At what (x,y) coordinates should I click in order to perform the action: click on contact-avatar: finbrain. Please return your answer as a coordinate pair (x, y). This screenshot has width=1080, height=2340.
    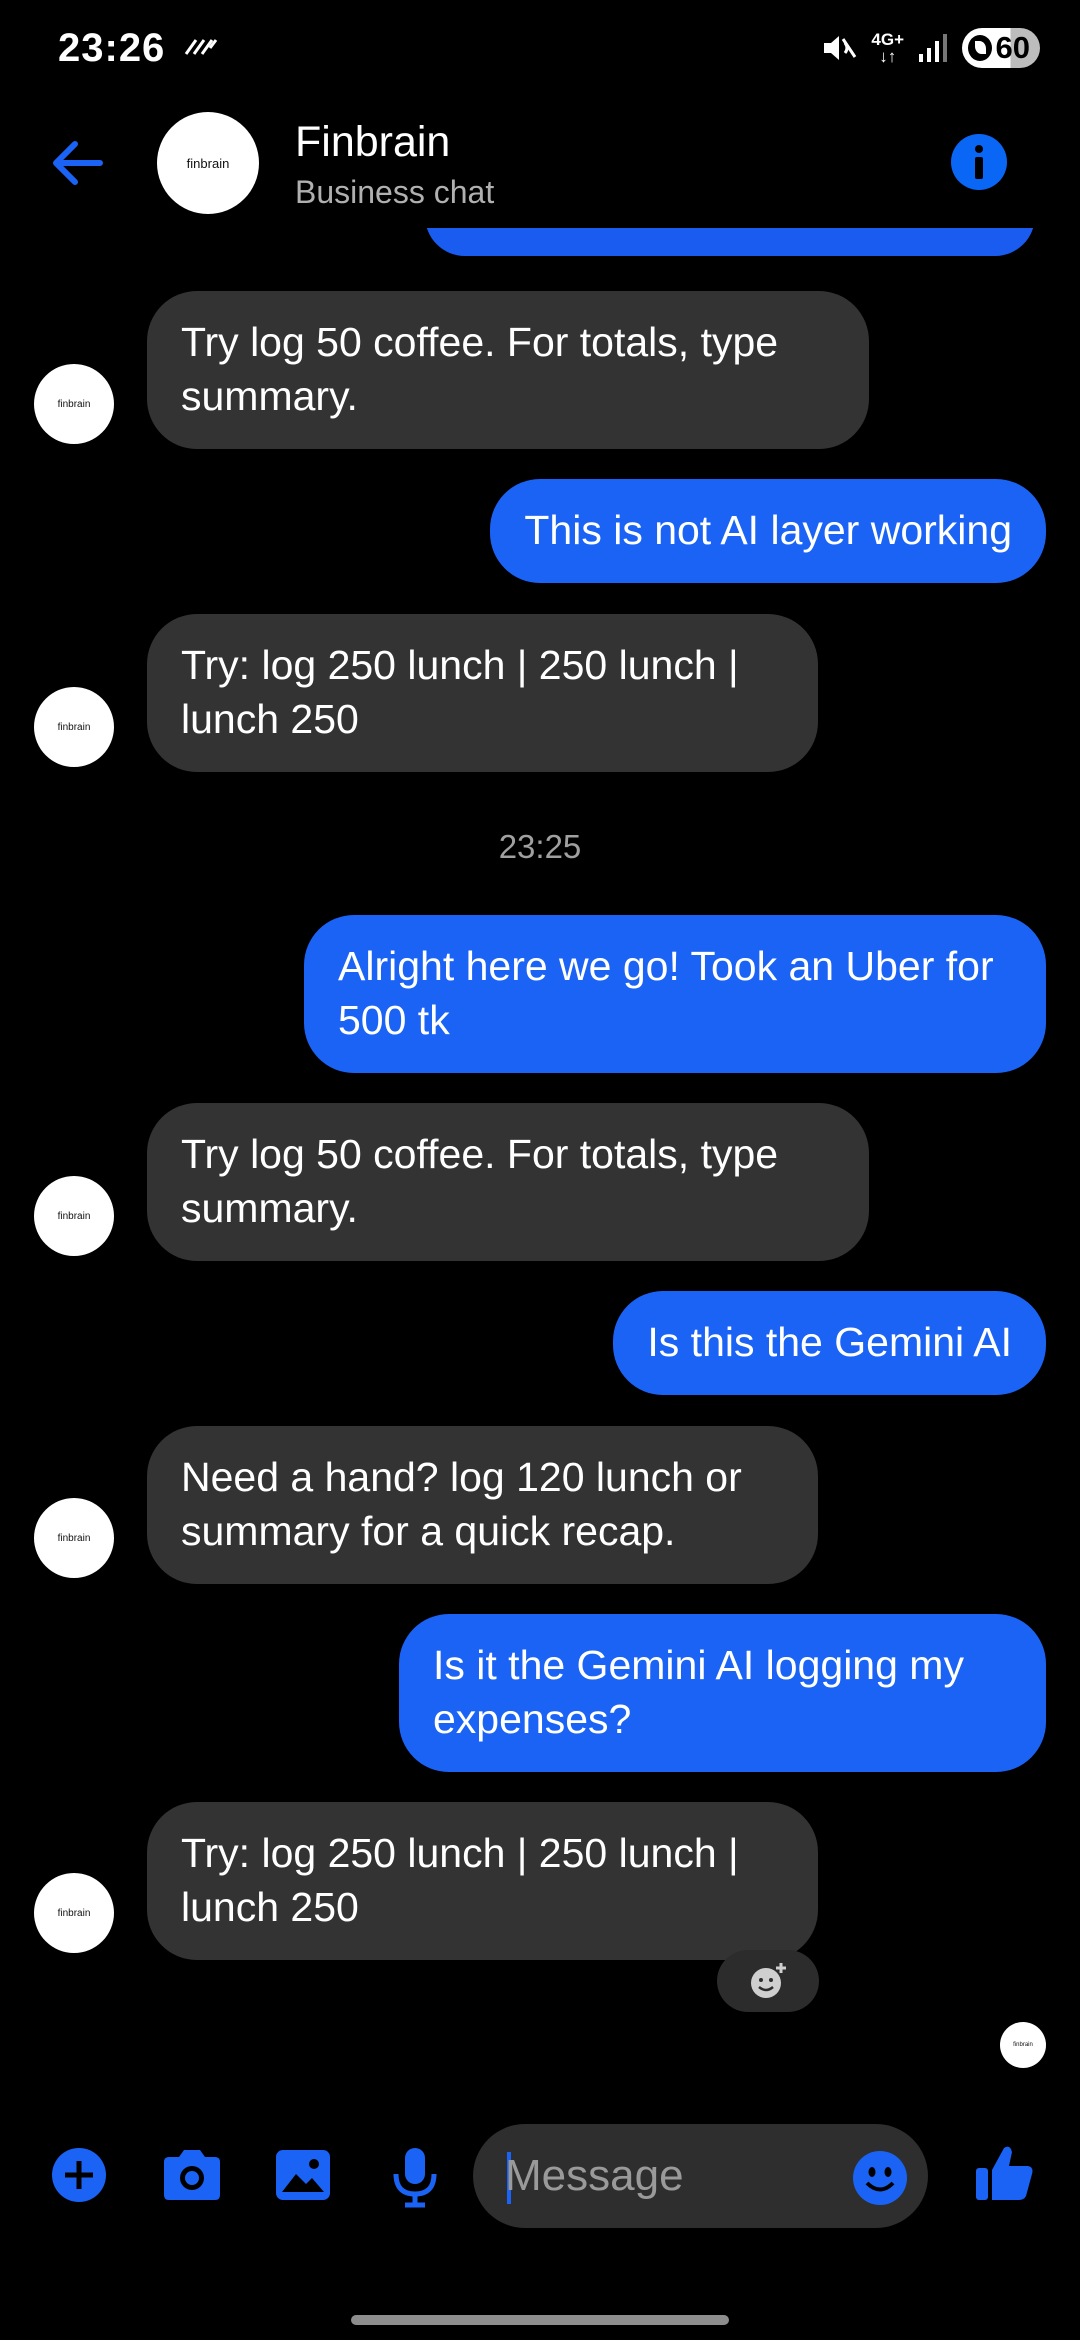
    Looking at the image, I should click on (208, 163).